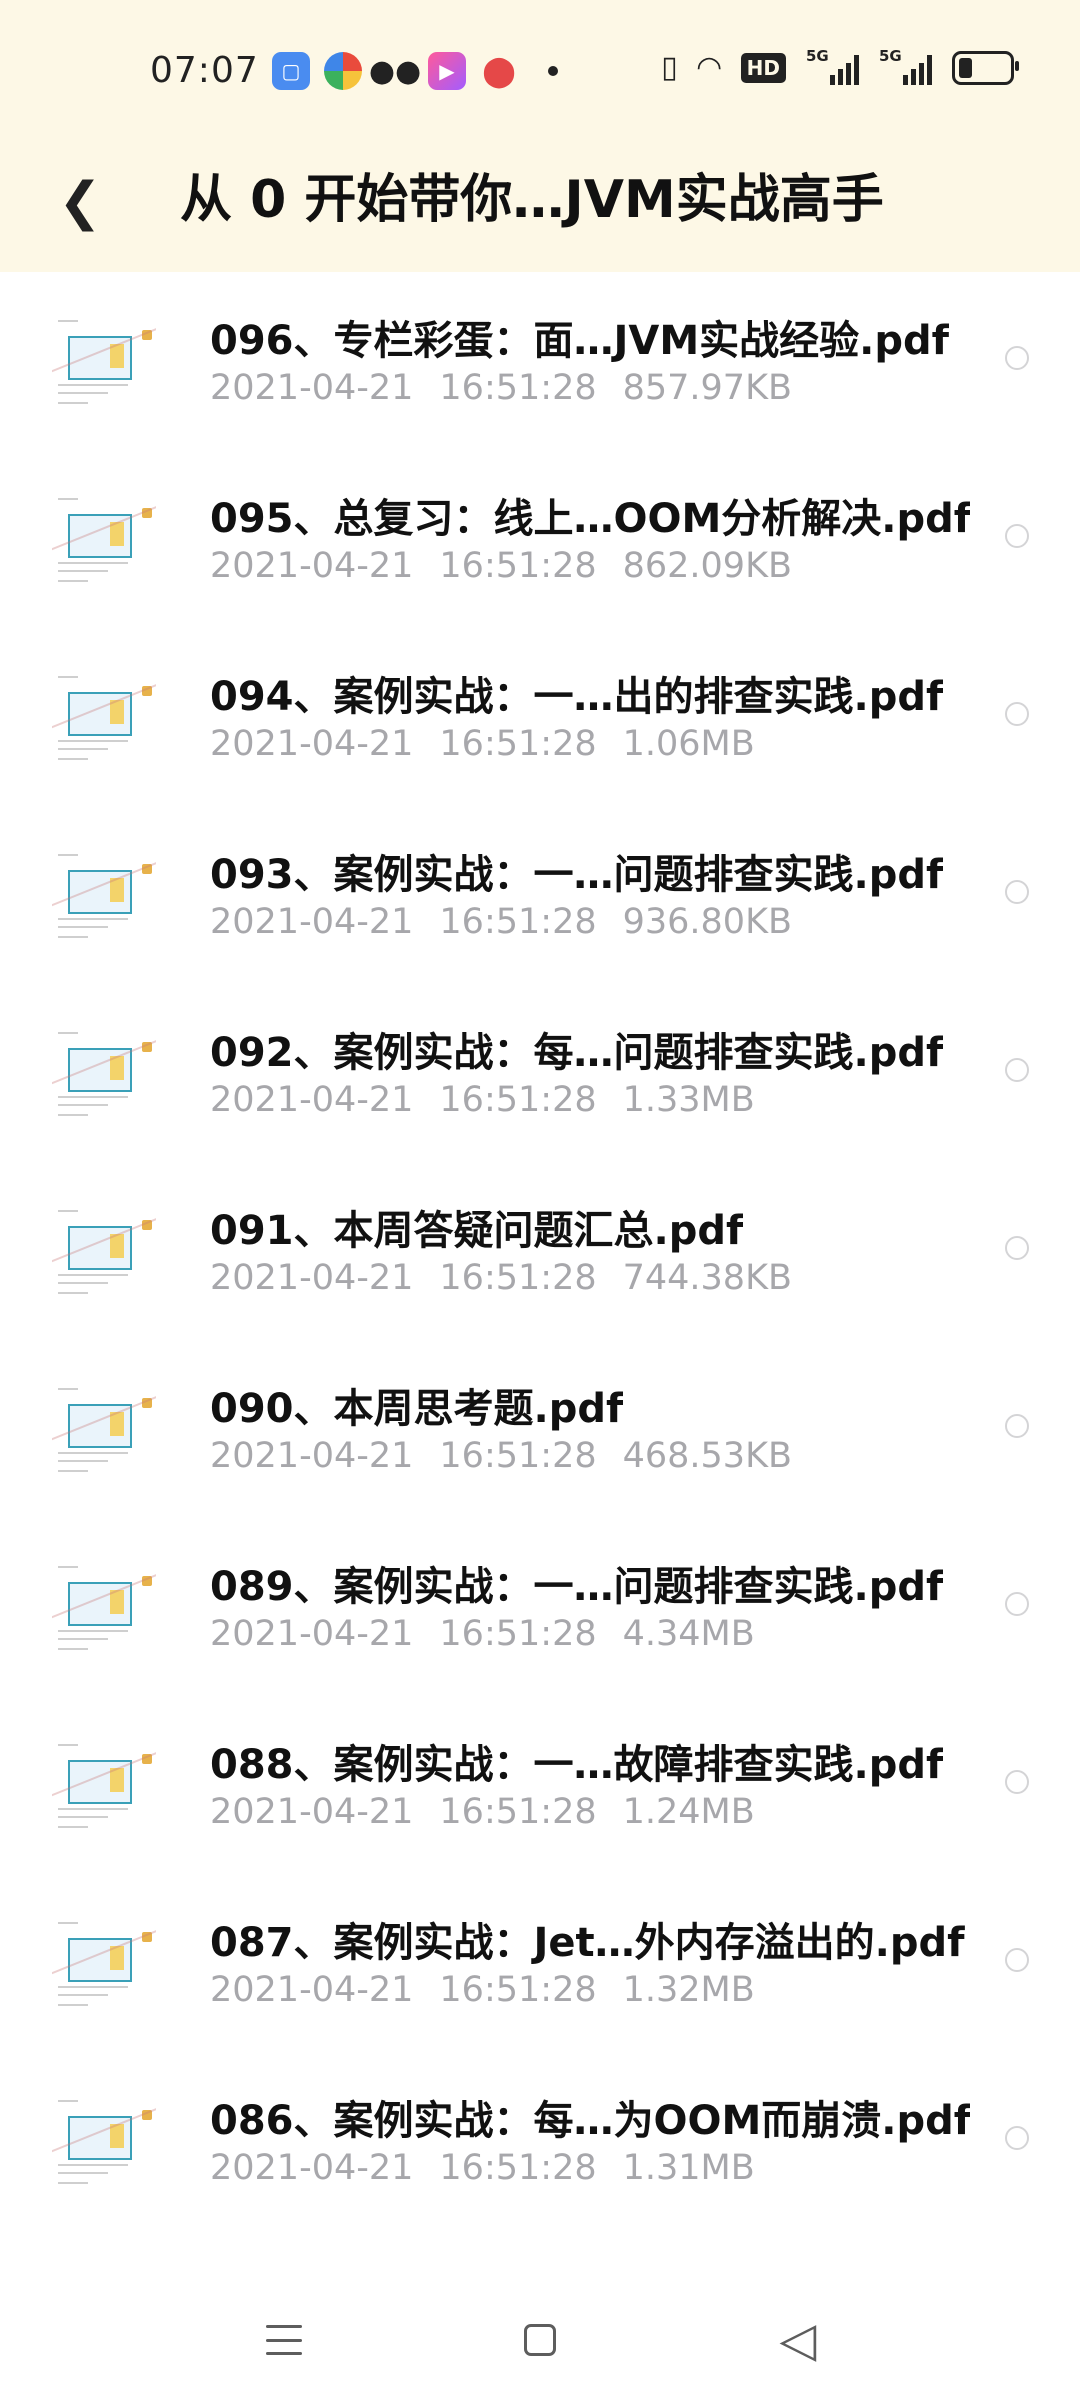 The width and height of the screenshot is (1080, 2400). What do you see at coordinates (577, 1765) in the screenshot?
I see `file-name: 088、案例实战：一…故障排查实践.pdf` at bounding box center [577, 1765].